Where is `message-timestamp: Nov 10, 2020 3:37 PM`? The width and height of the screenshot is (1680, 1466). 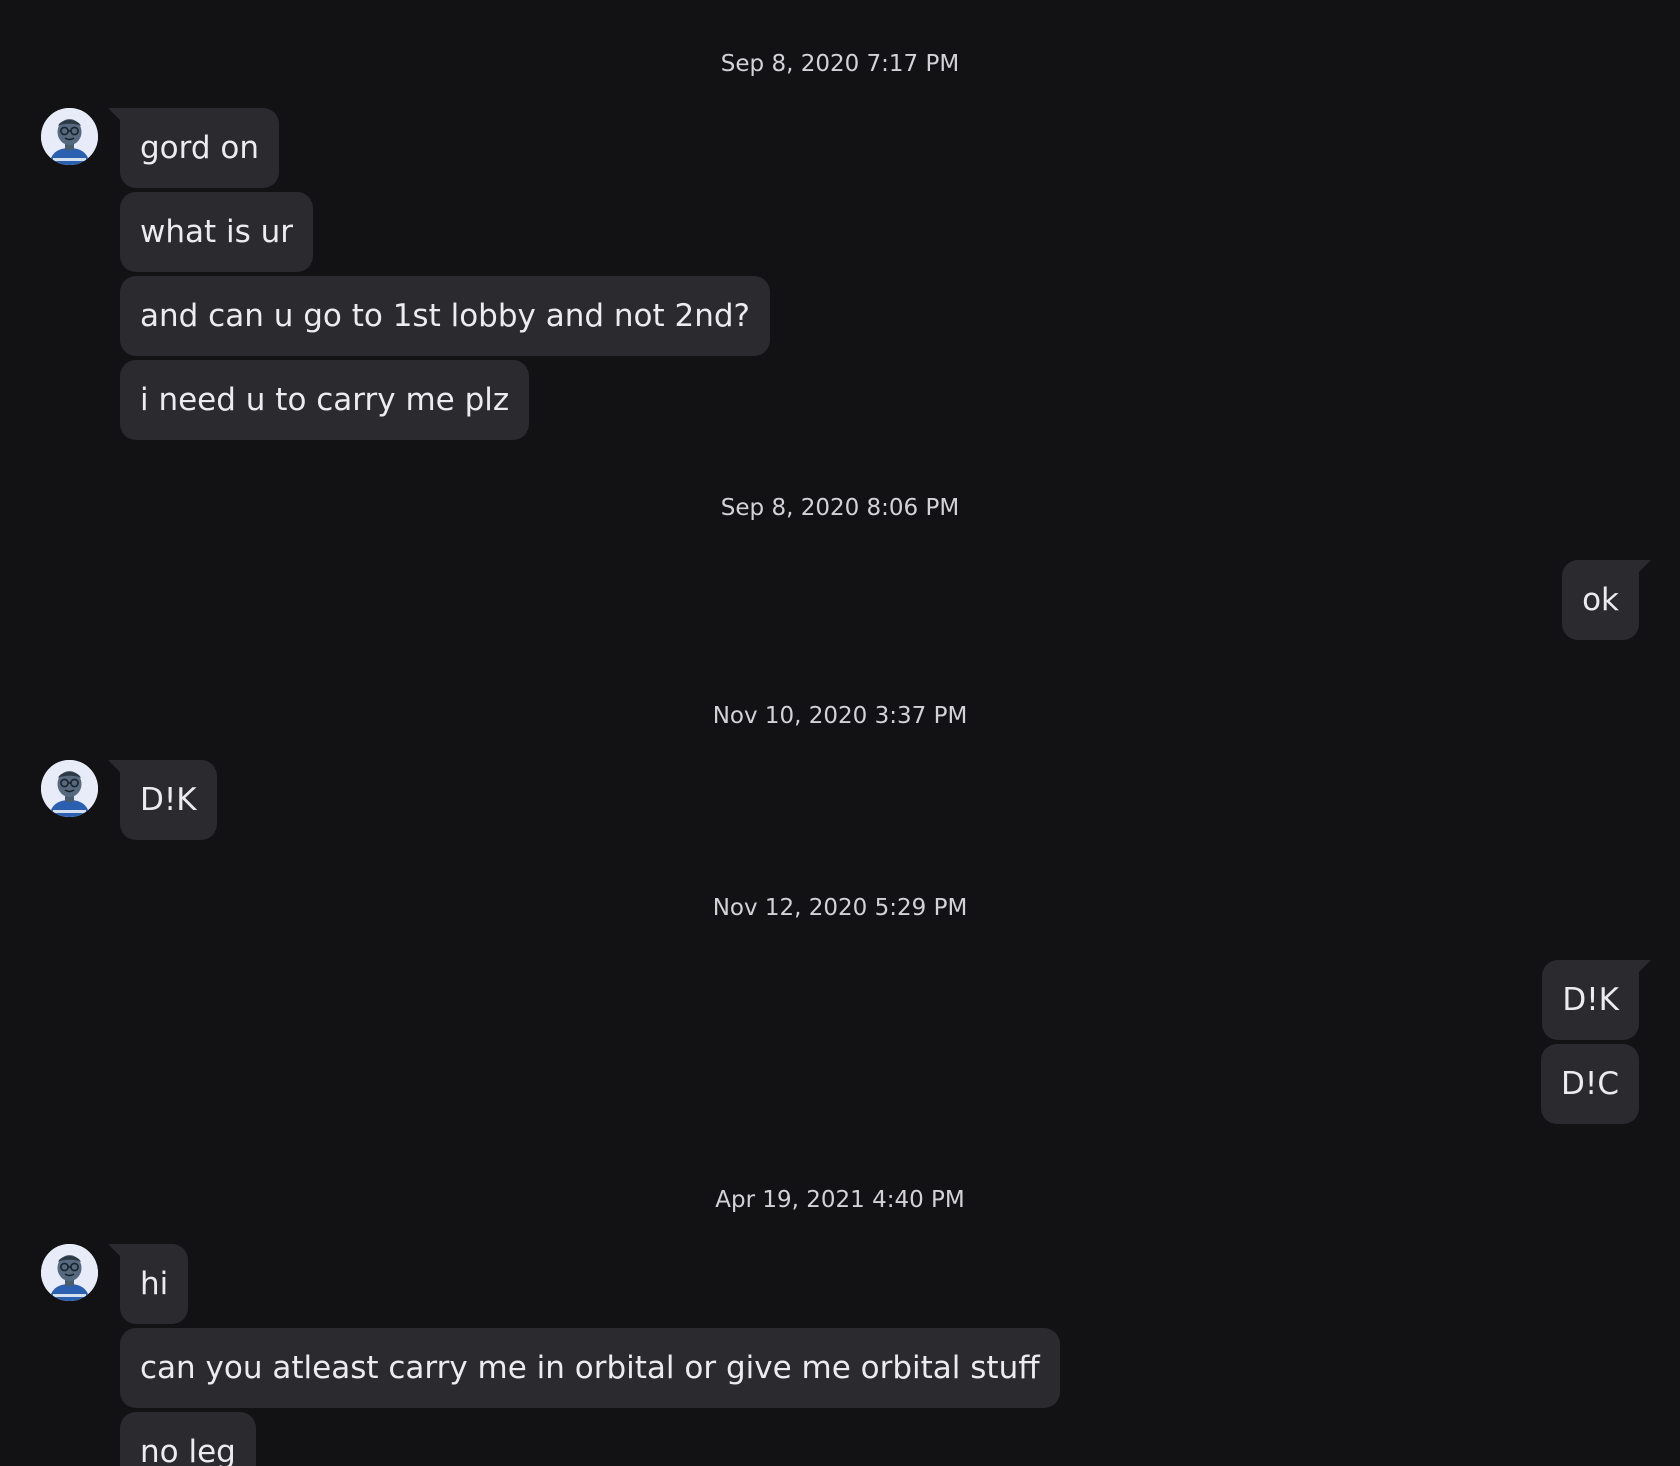 message-timestamp: Nov 10, 2020 3:37 PM is located at coordinates (840, 716).